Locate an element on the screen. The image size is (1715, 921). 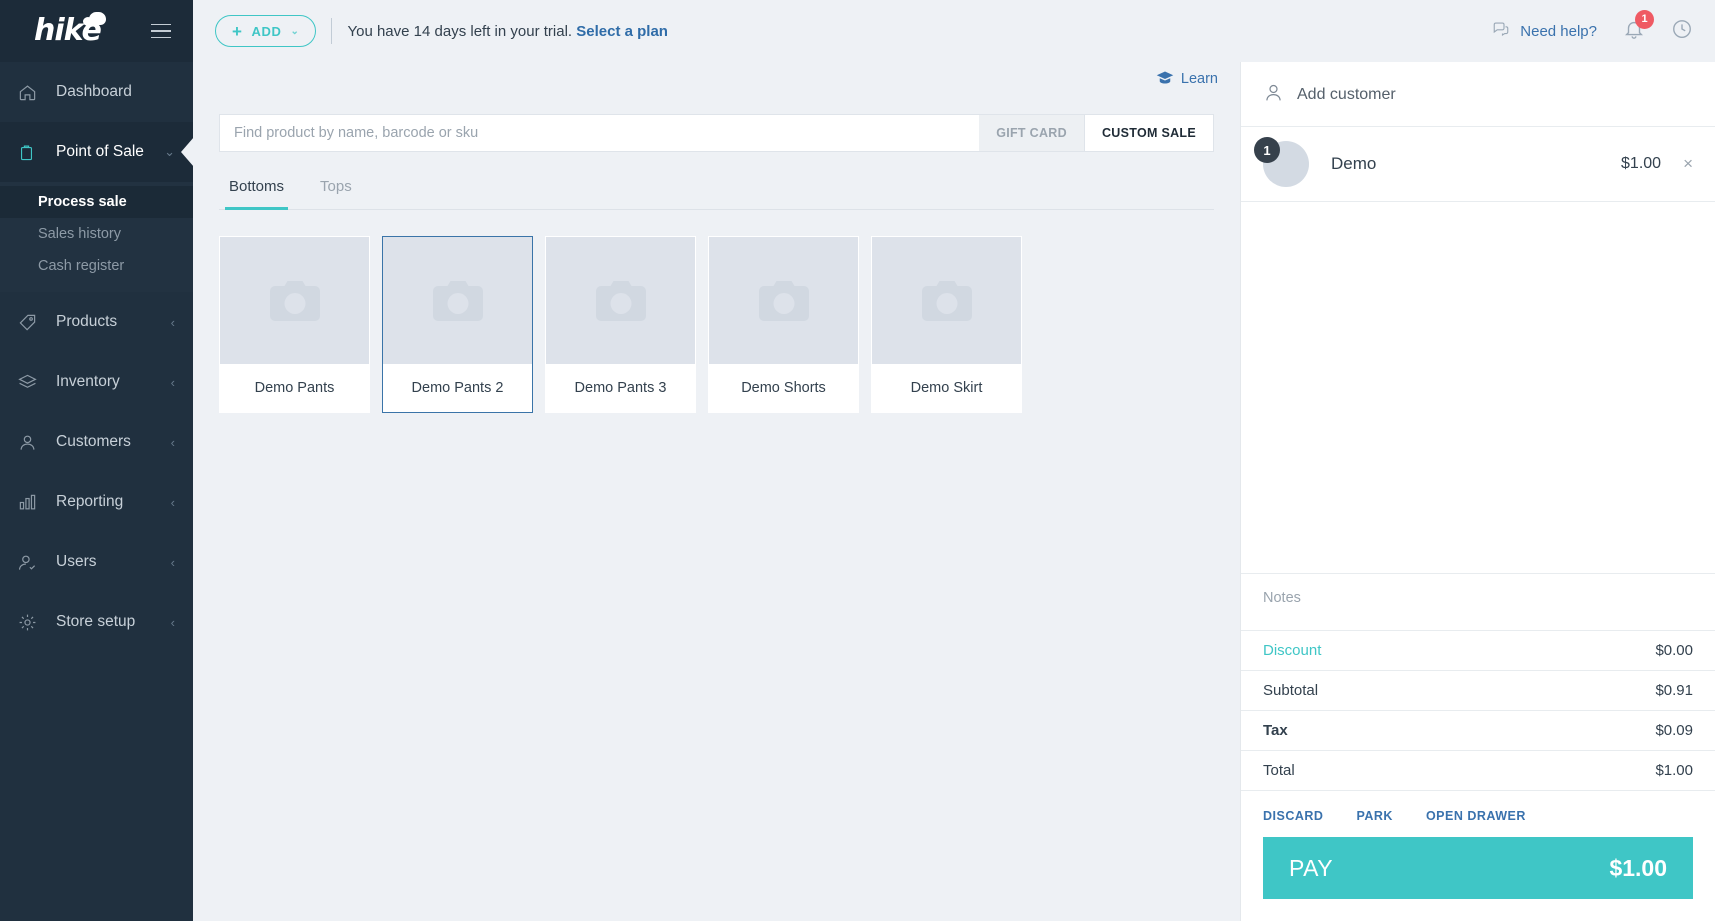
product-card: Demo Pants is located at coordinates (294, 324).